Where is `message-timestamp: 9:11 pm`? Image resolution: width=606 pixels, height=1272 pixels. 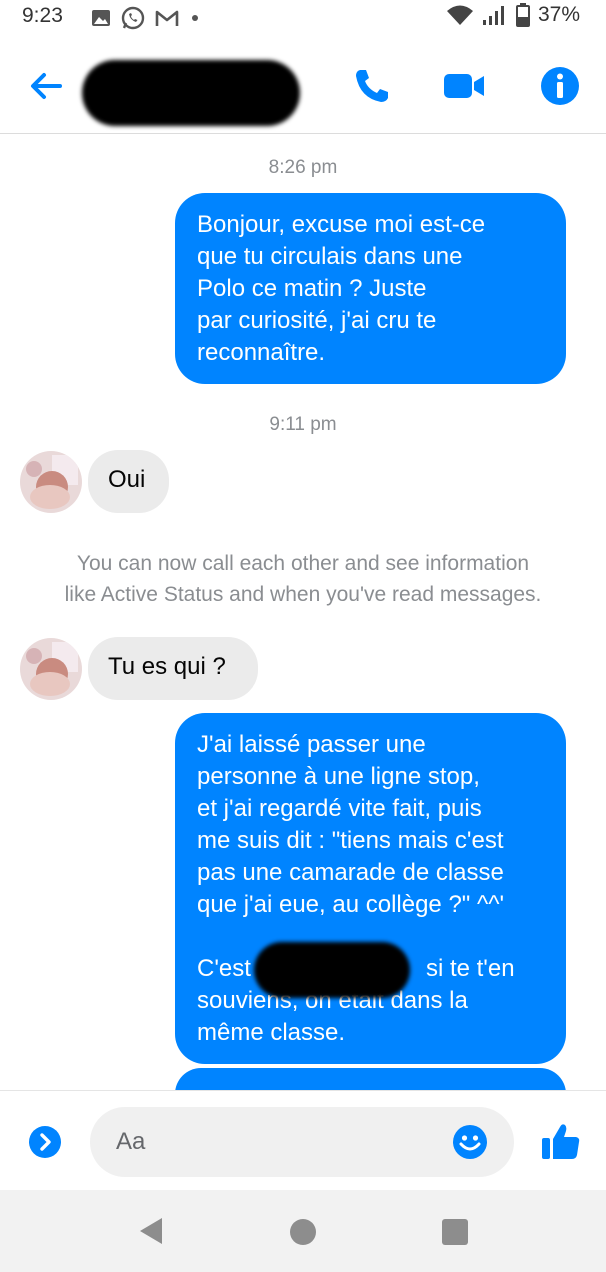
message-timestamp: 9:11 pm is located at coordinates (303, 424).